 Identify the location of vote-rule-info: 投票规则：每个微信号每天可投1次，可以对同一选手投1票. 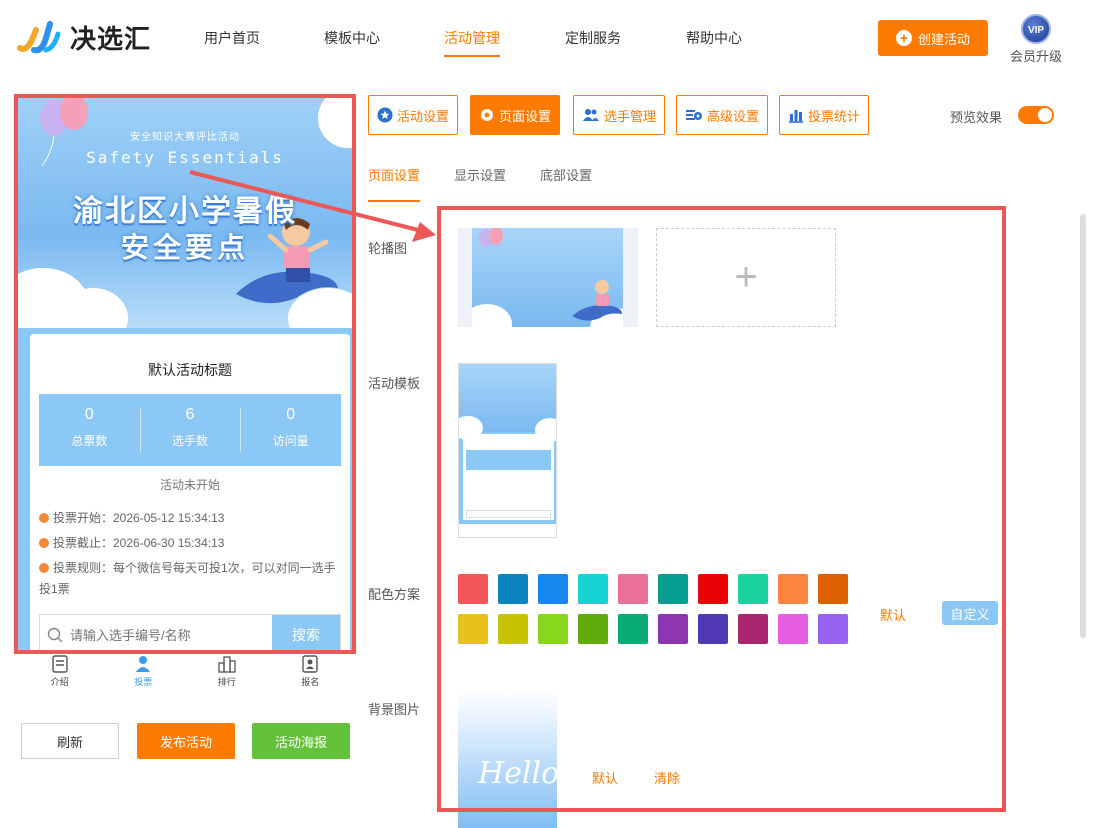
(187, 578).